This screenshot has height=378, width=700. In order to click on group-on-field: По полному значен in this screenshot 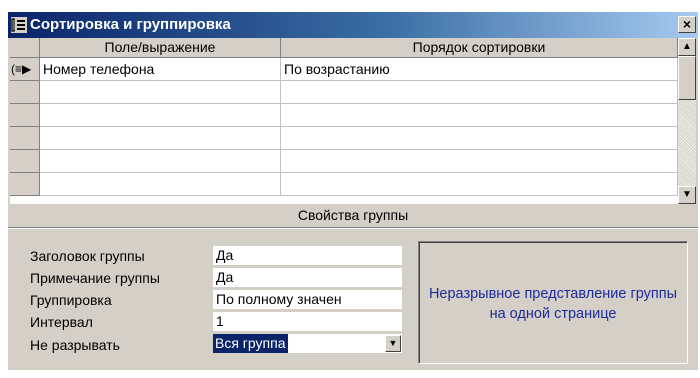, I will do `click(307, 299)`.